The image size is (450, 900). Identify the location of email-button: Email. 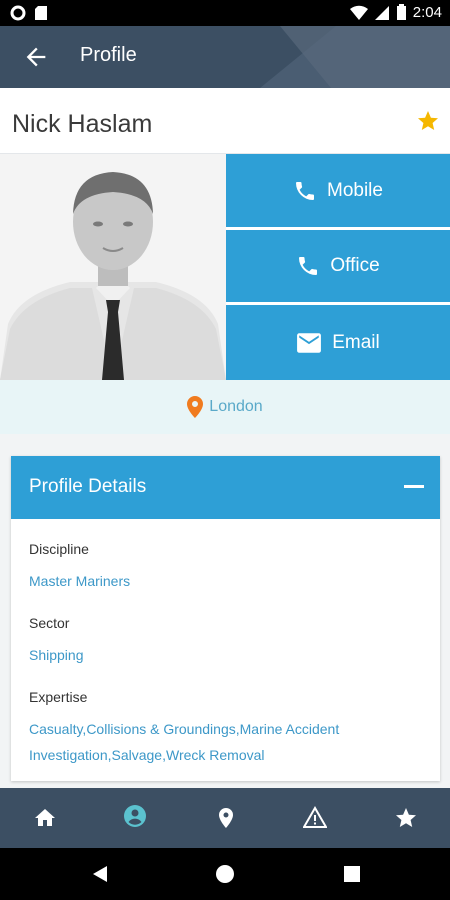
(338, 342).